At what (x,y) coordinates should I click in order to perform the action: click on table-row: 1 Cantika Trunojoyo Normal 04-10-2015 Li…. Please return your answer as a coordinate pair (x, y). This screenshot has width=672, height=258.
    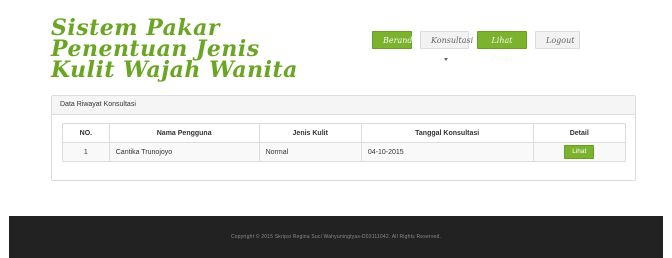
    Looking at the image, I should click on (344, 152).